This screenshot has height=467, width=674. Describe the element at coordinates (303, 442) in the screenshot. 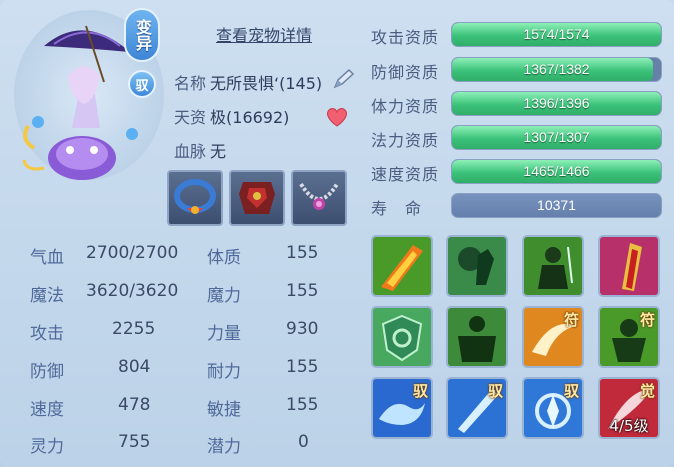

I see `stat-pot-value: 0` at that location.